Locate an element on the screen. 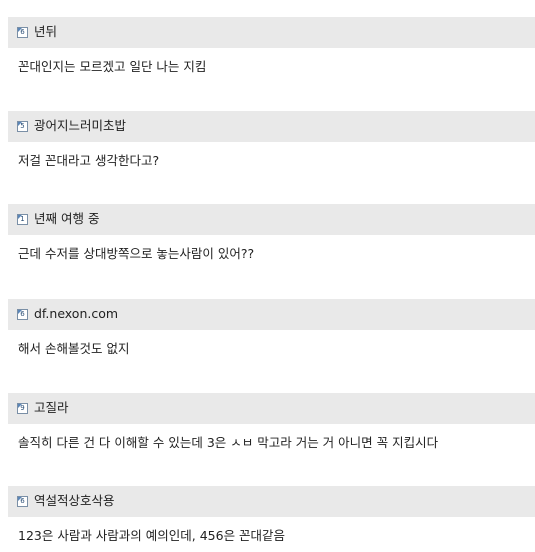 The width and height of the screenshot is (535, 552). level-badge-icon: 9 is located at coordinates (22, 408).